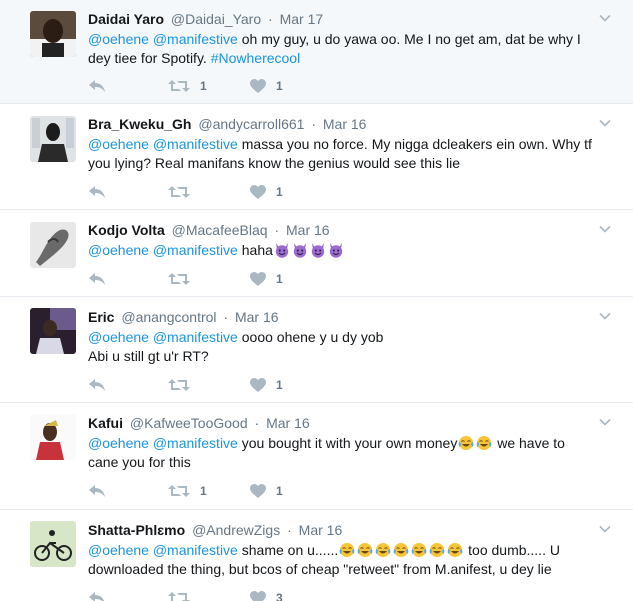  What do you see at coordinates (251, 124) in the screenshot?
I see `author-handle: @andycarroll661` at bounding box center [251, 124].